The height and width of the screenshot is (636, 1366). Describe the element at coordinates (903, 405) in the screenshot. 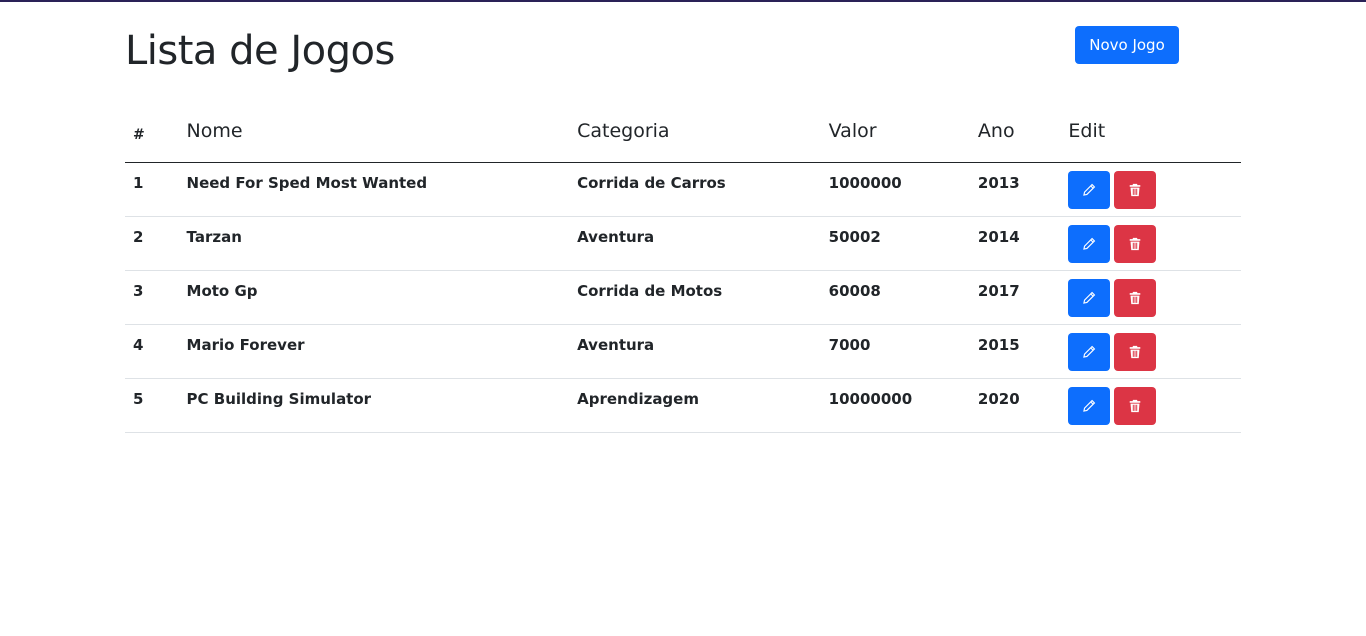

I see `cell-valor: 10000000` at that location.